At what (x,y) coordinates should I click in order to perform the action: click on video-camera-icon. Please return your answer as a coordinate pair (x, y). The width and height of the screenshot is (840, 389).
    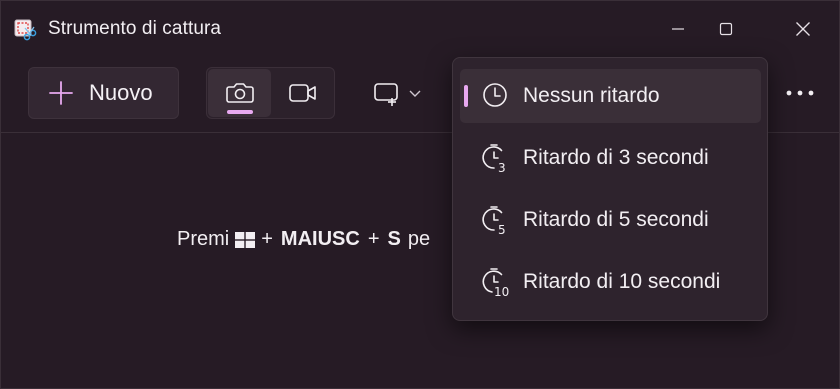
    Looking at the image, I should click on (302, 93).